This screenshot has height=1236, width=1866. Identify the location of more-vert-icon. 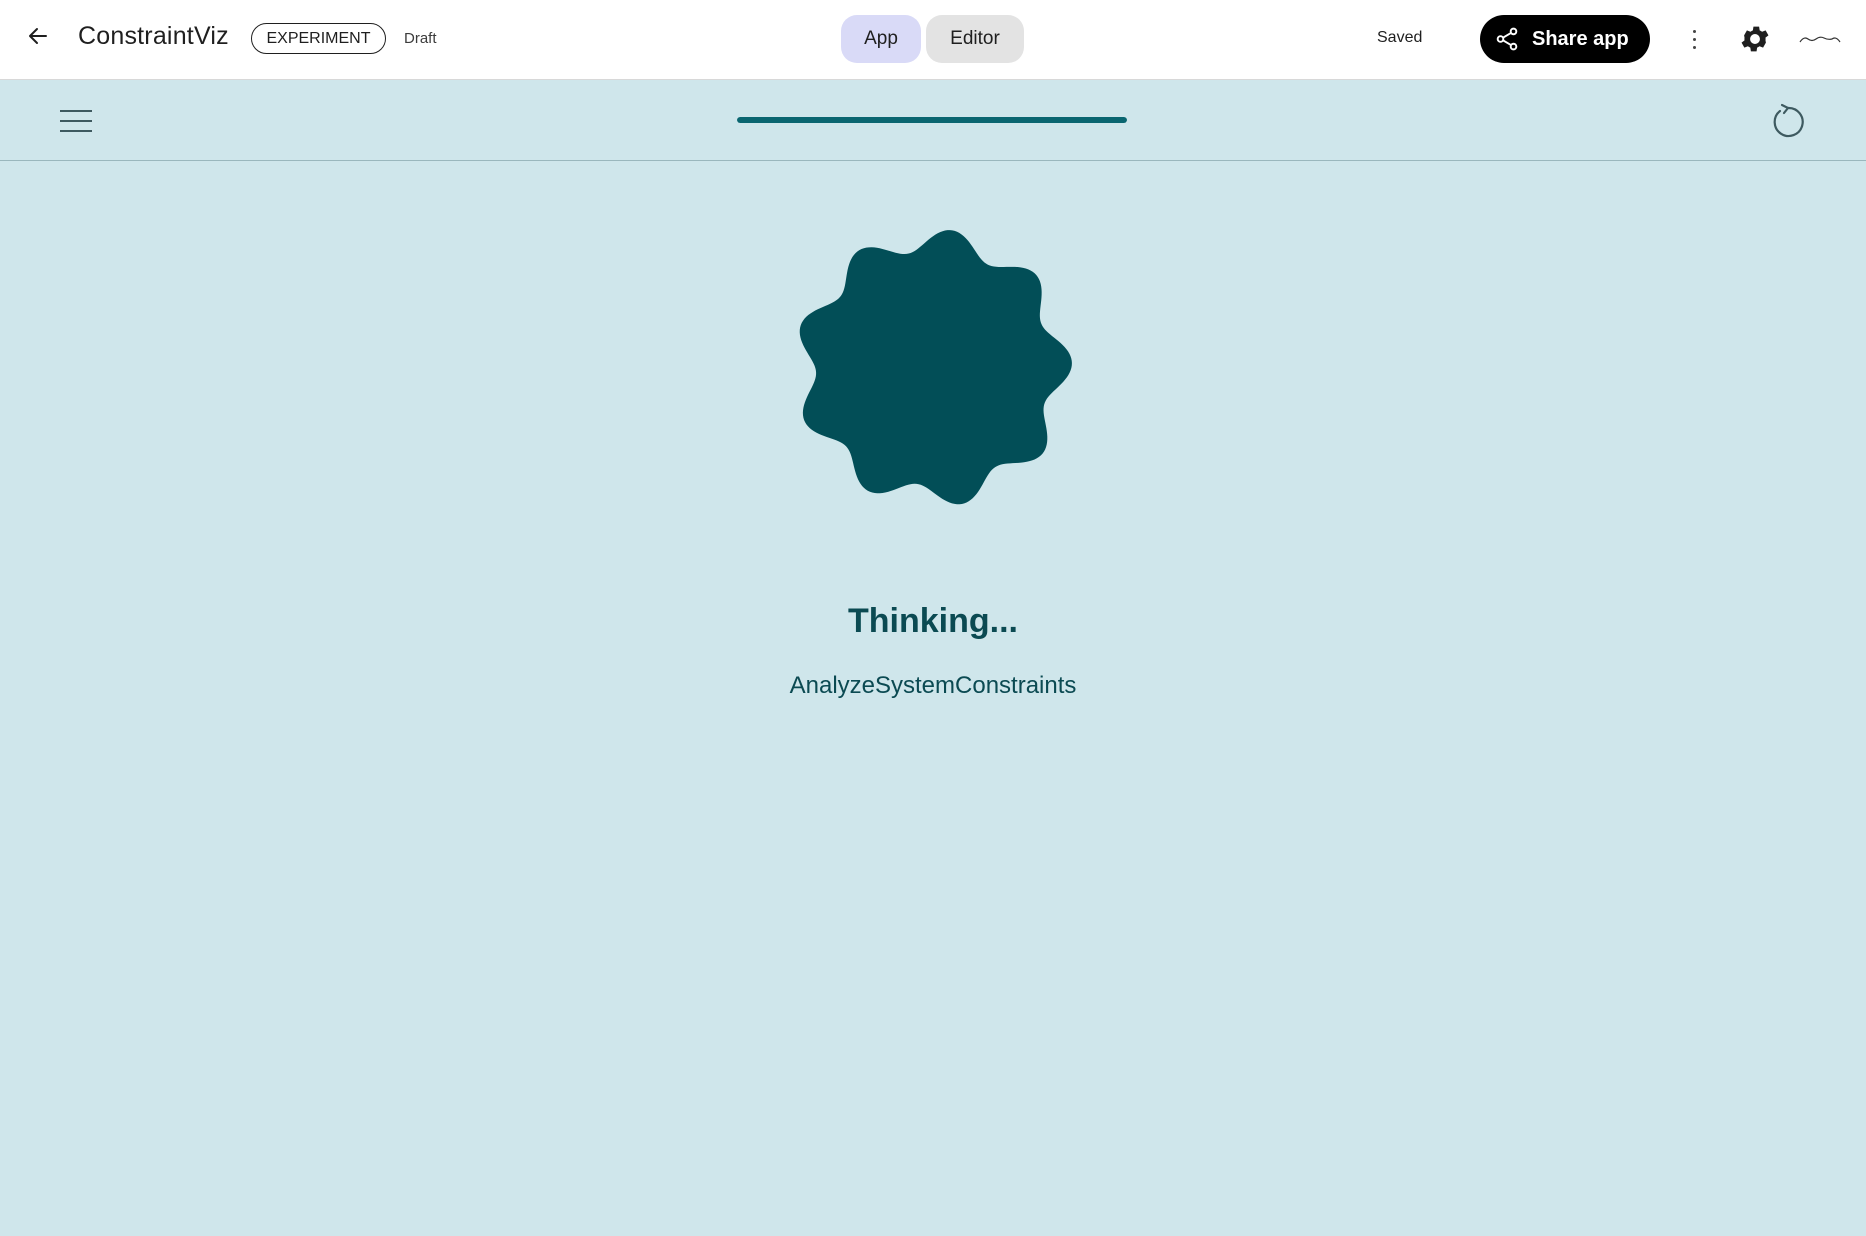
(1694, 31).